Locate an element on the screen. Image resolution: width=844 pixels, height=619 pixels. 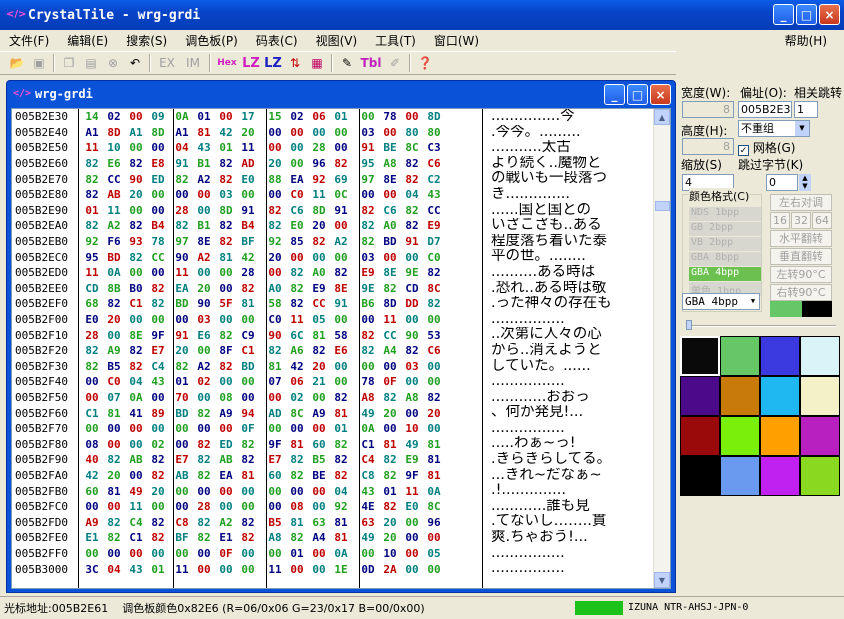
hex-byte: 28 is located at coordinates (182, 210).